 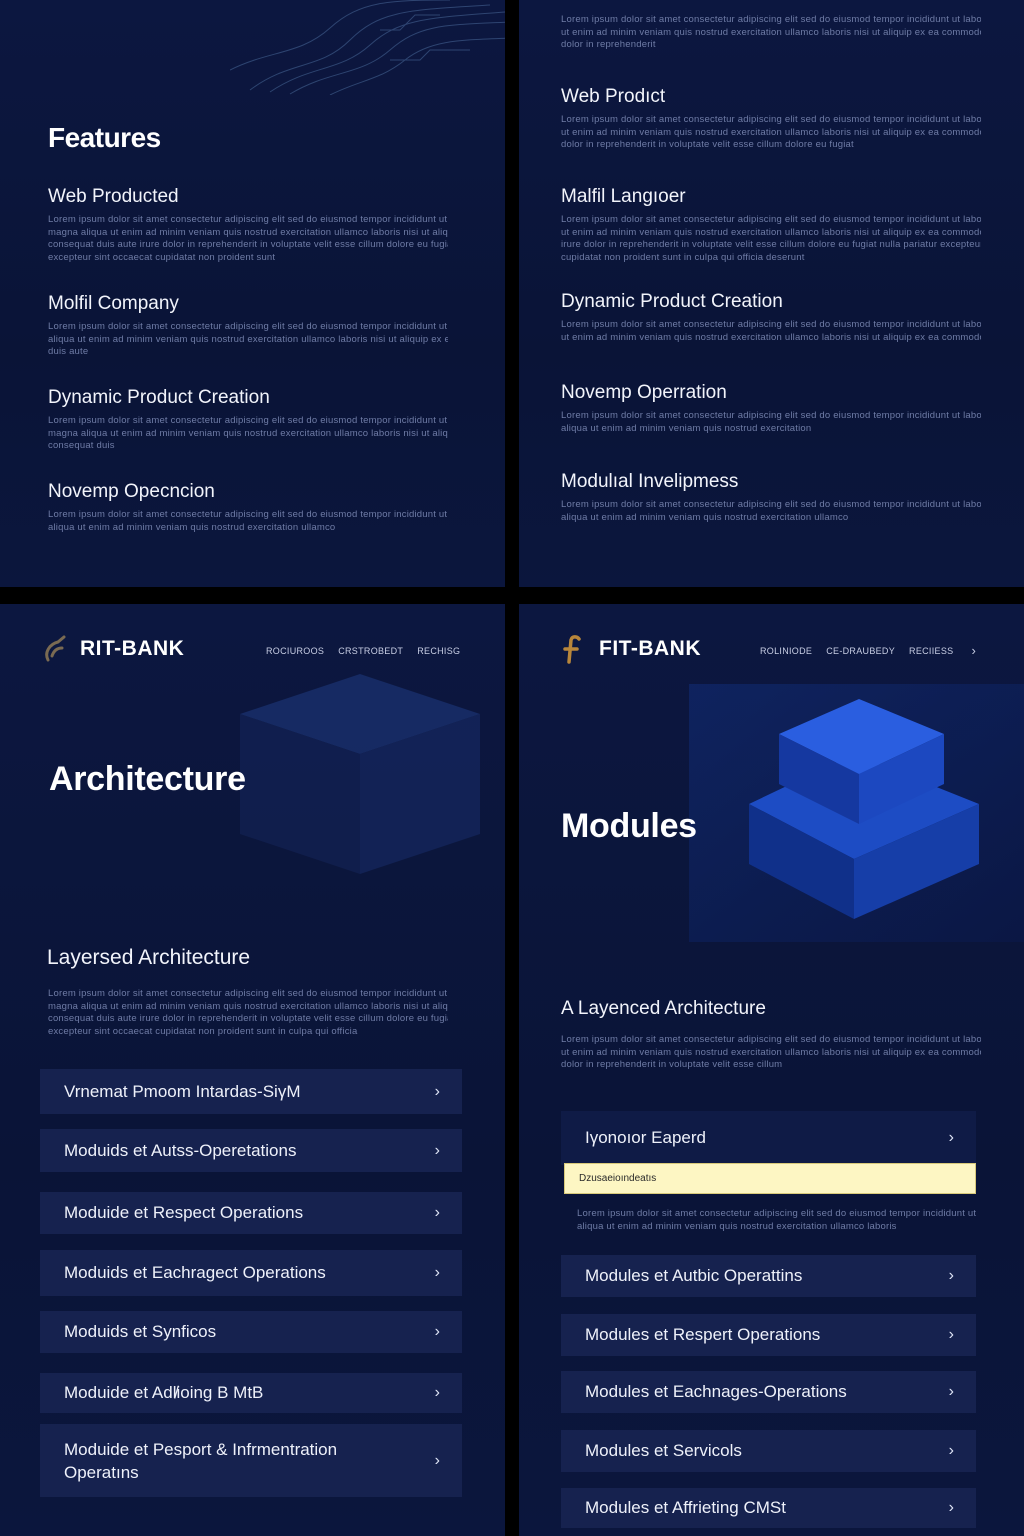 What do you see at coordinates (149, 957) in the screenshot?
I see `section-title: Layersed Architecture` at bounding box center [149, 957].